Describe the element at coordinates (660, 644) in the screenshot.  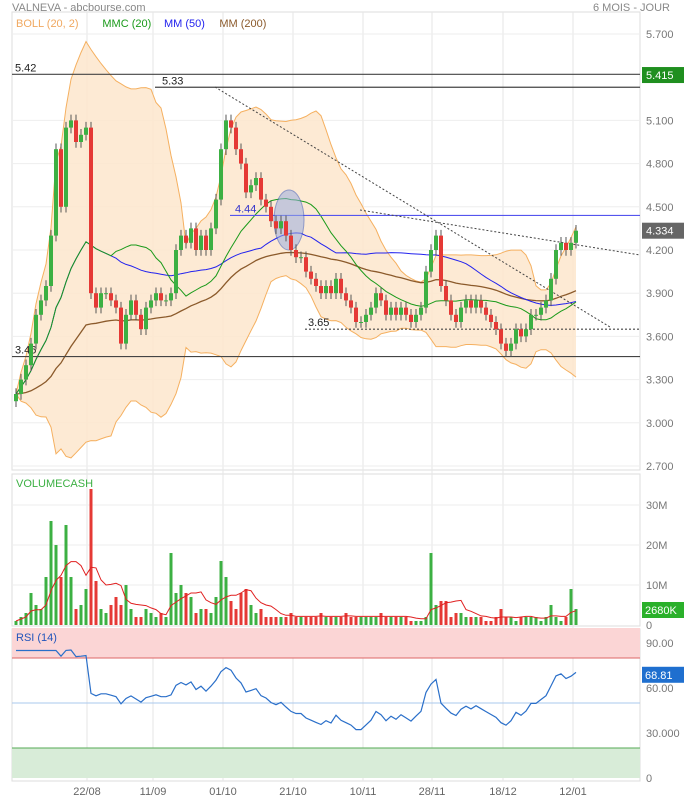
I see `rsi-tick-label: 90.00` at that location.